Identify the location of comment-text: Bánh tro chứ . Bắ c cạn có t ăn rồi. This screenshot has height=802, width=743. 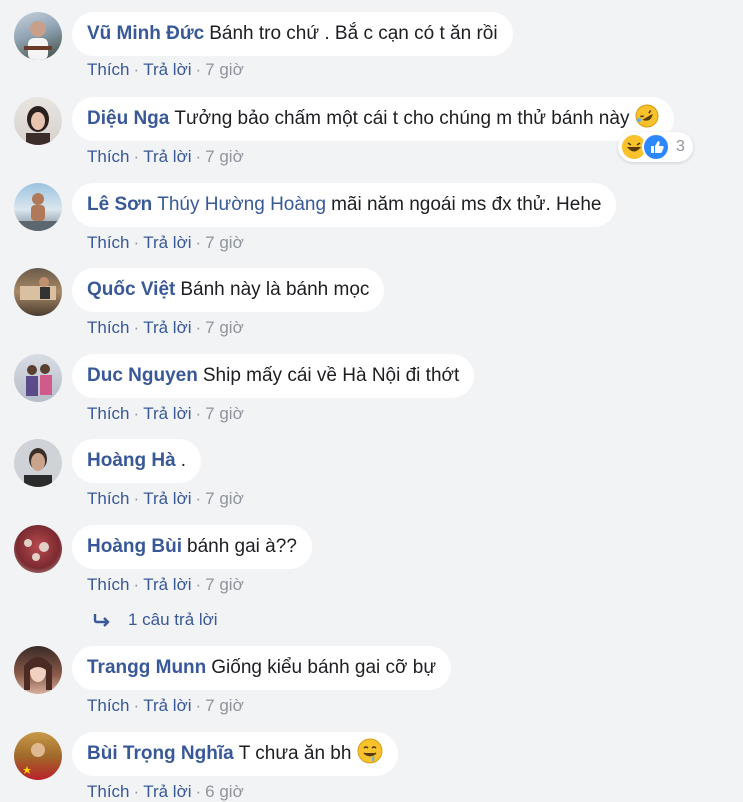
(353, 33).